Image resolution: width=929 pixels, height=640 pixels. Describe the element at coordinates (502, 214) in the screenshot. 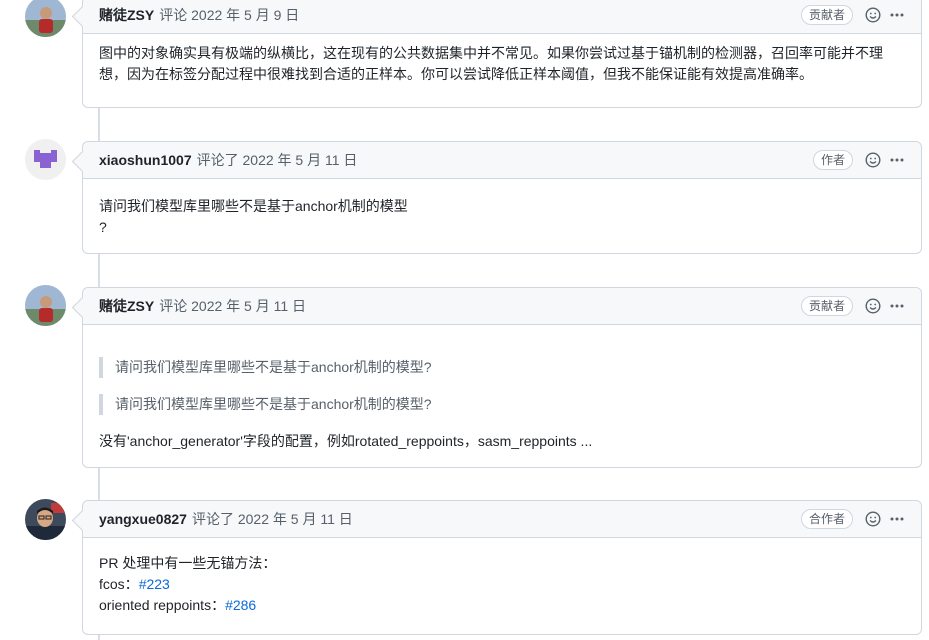

I see `comment-body: 请问我们模型库里哪些不是基于anchor机制的模型 ?` at that location.